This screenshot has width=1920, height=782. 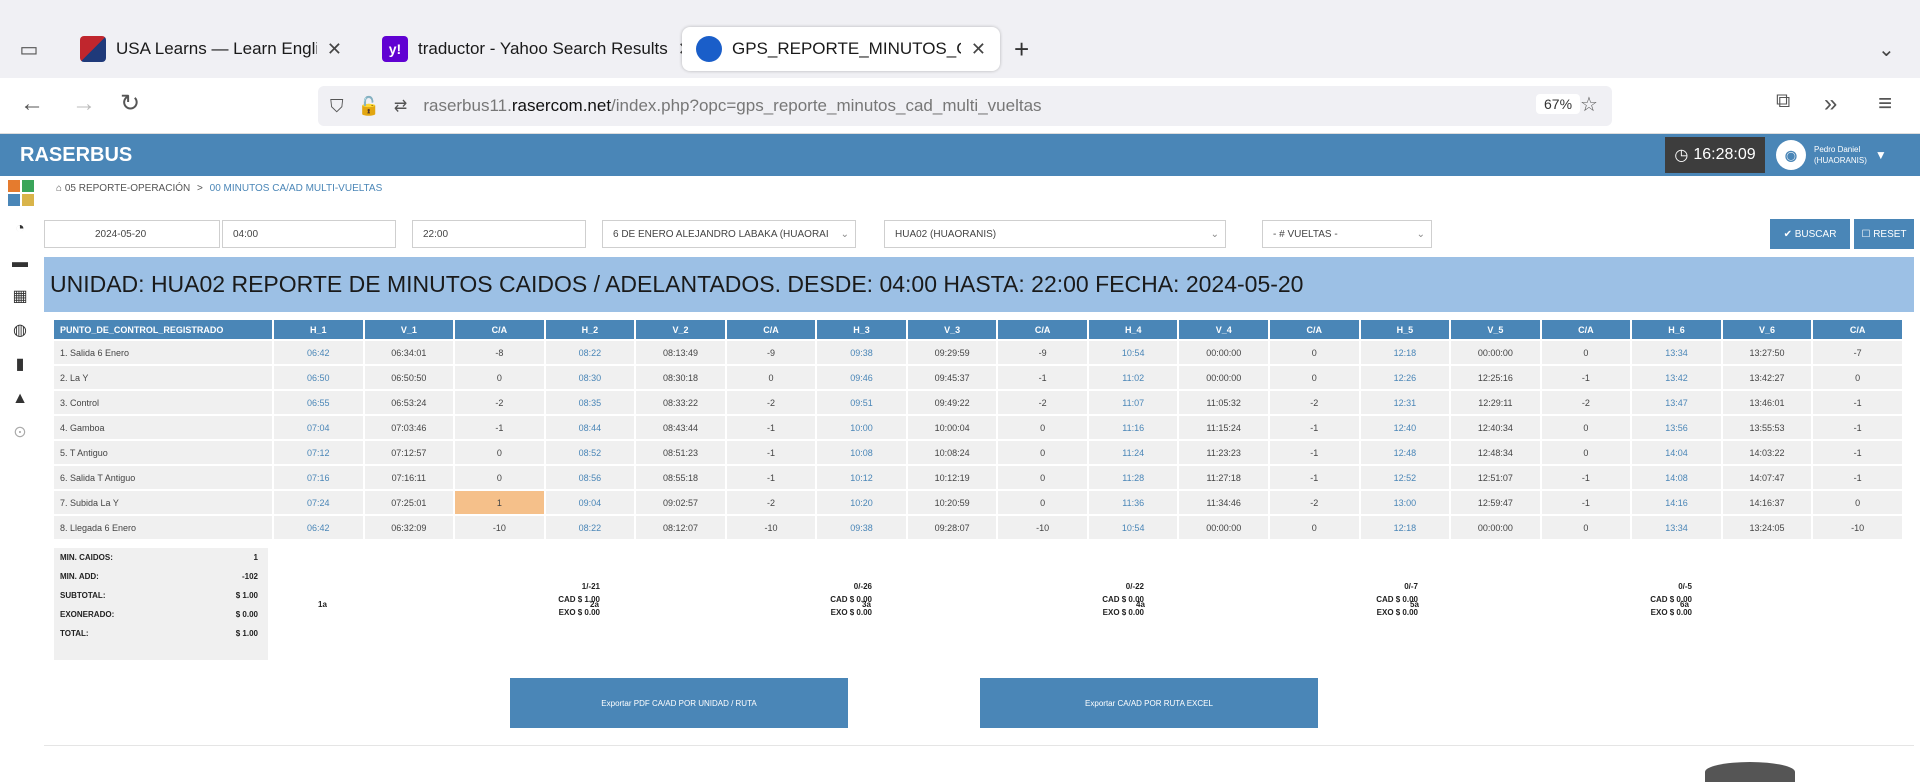 What do you see at coordinates (1405, 402) in the screenshot?
I see `scheduled-time-cell: 12:31` at bounding box center [1405, 402].